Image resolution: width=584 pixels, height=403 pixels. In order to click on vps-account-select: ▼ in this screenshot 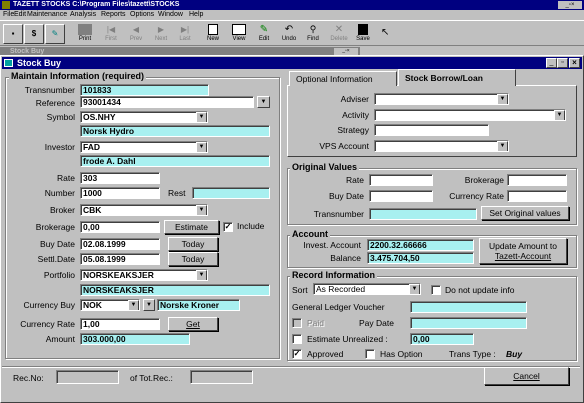, I will do `click(441, 146)`.